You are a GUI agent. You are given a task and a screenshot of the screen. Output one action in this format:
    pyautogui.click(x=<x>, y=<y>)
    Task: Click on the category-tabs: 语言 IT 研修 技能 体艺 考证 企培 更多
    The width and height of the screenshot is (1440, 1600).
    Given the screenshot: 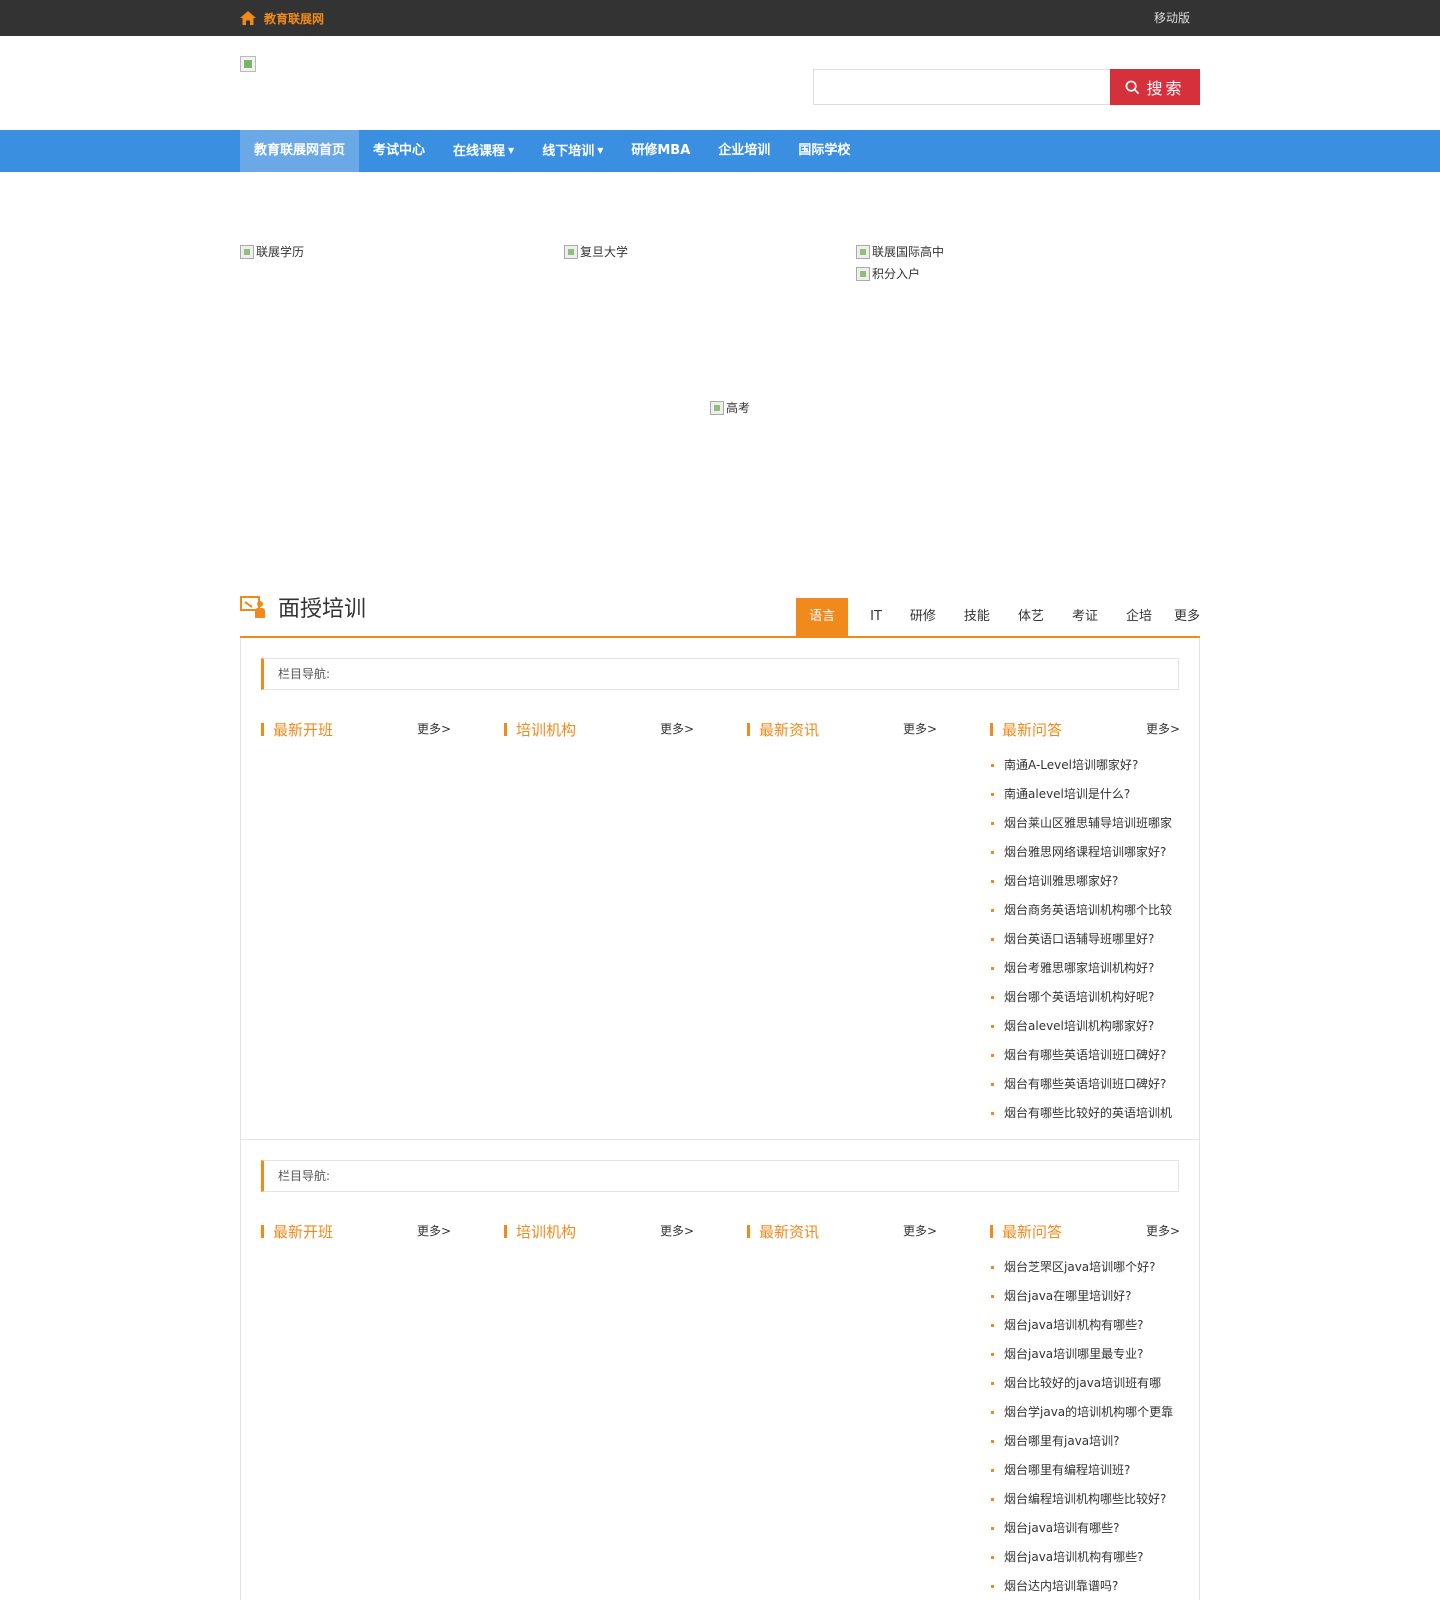 What is the action you would take?
    pyautogui.click(x=998, y=617)
    